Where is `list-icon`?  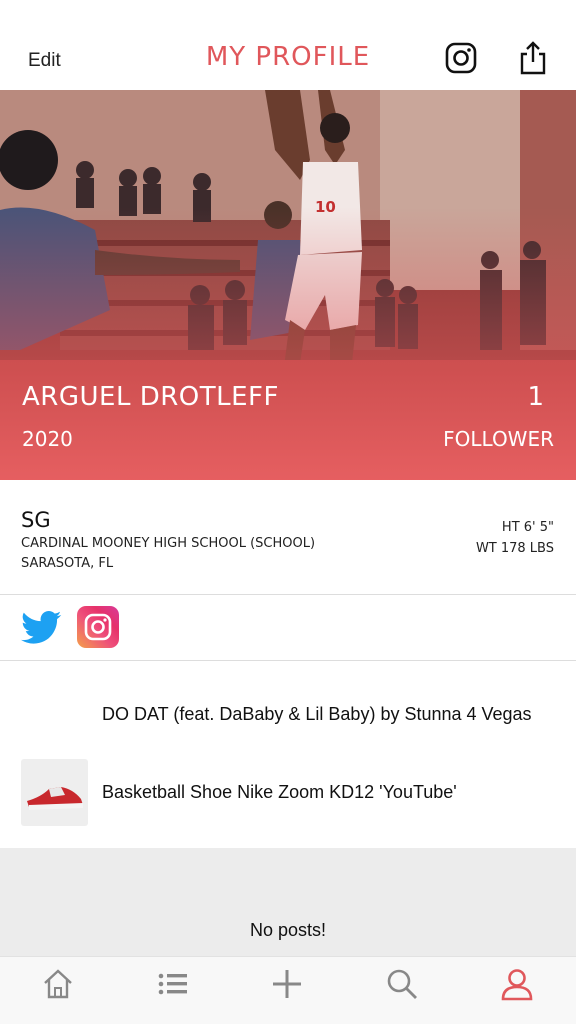 list-icon is located at coordinates (173, 984).